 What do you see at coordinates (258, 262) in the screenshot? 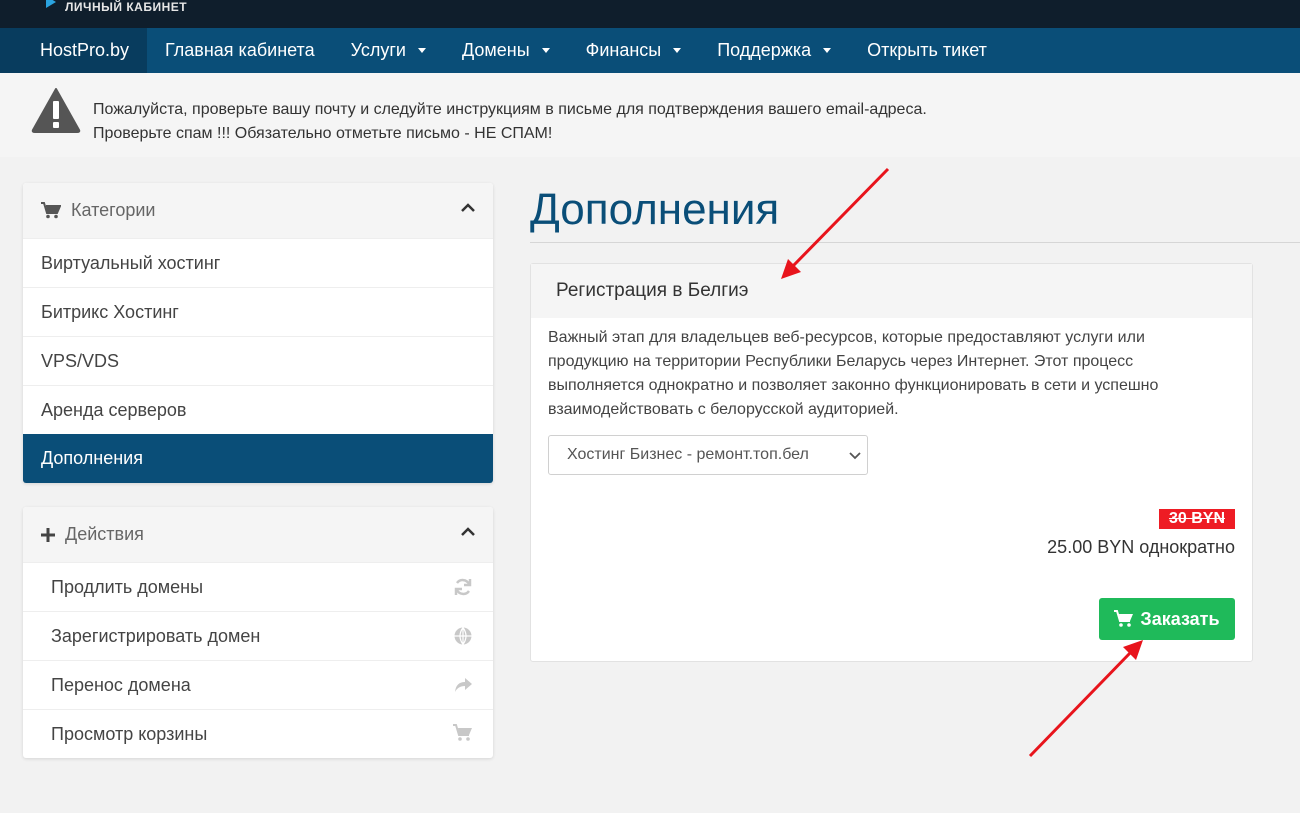
I see `sidebar-item-virtual-hosting: Виртуальный хостинг` at bounding box center [258, 262].